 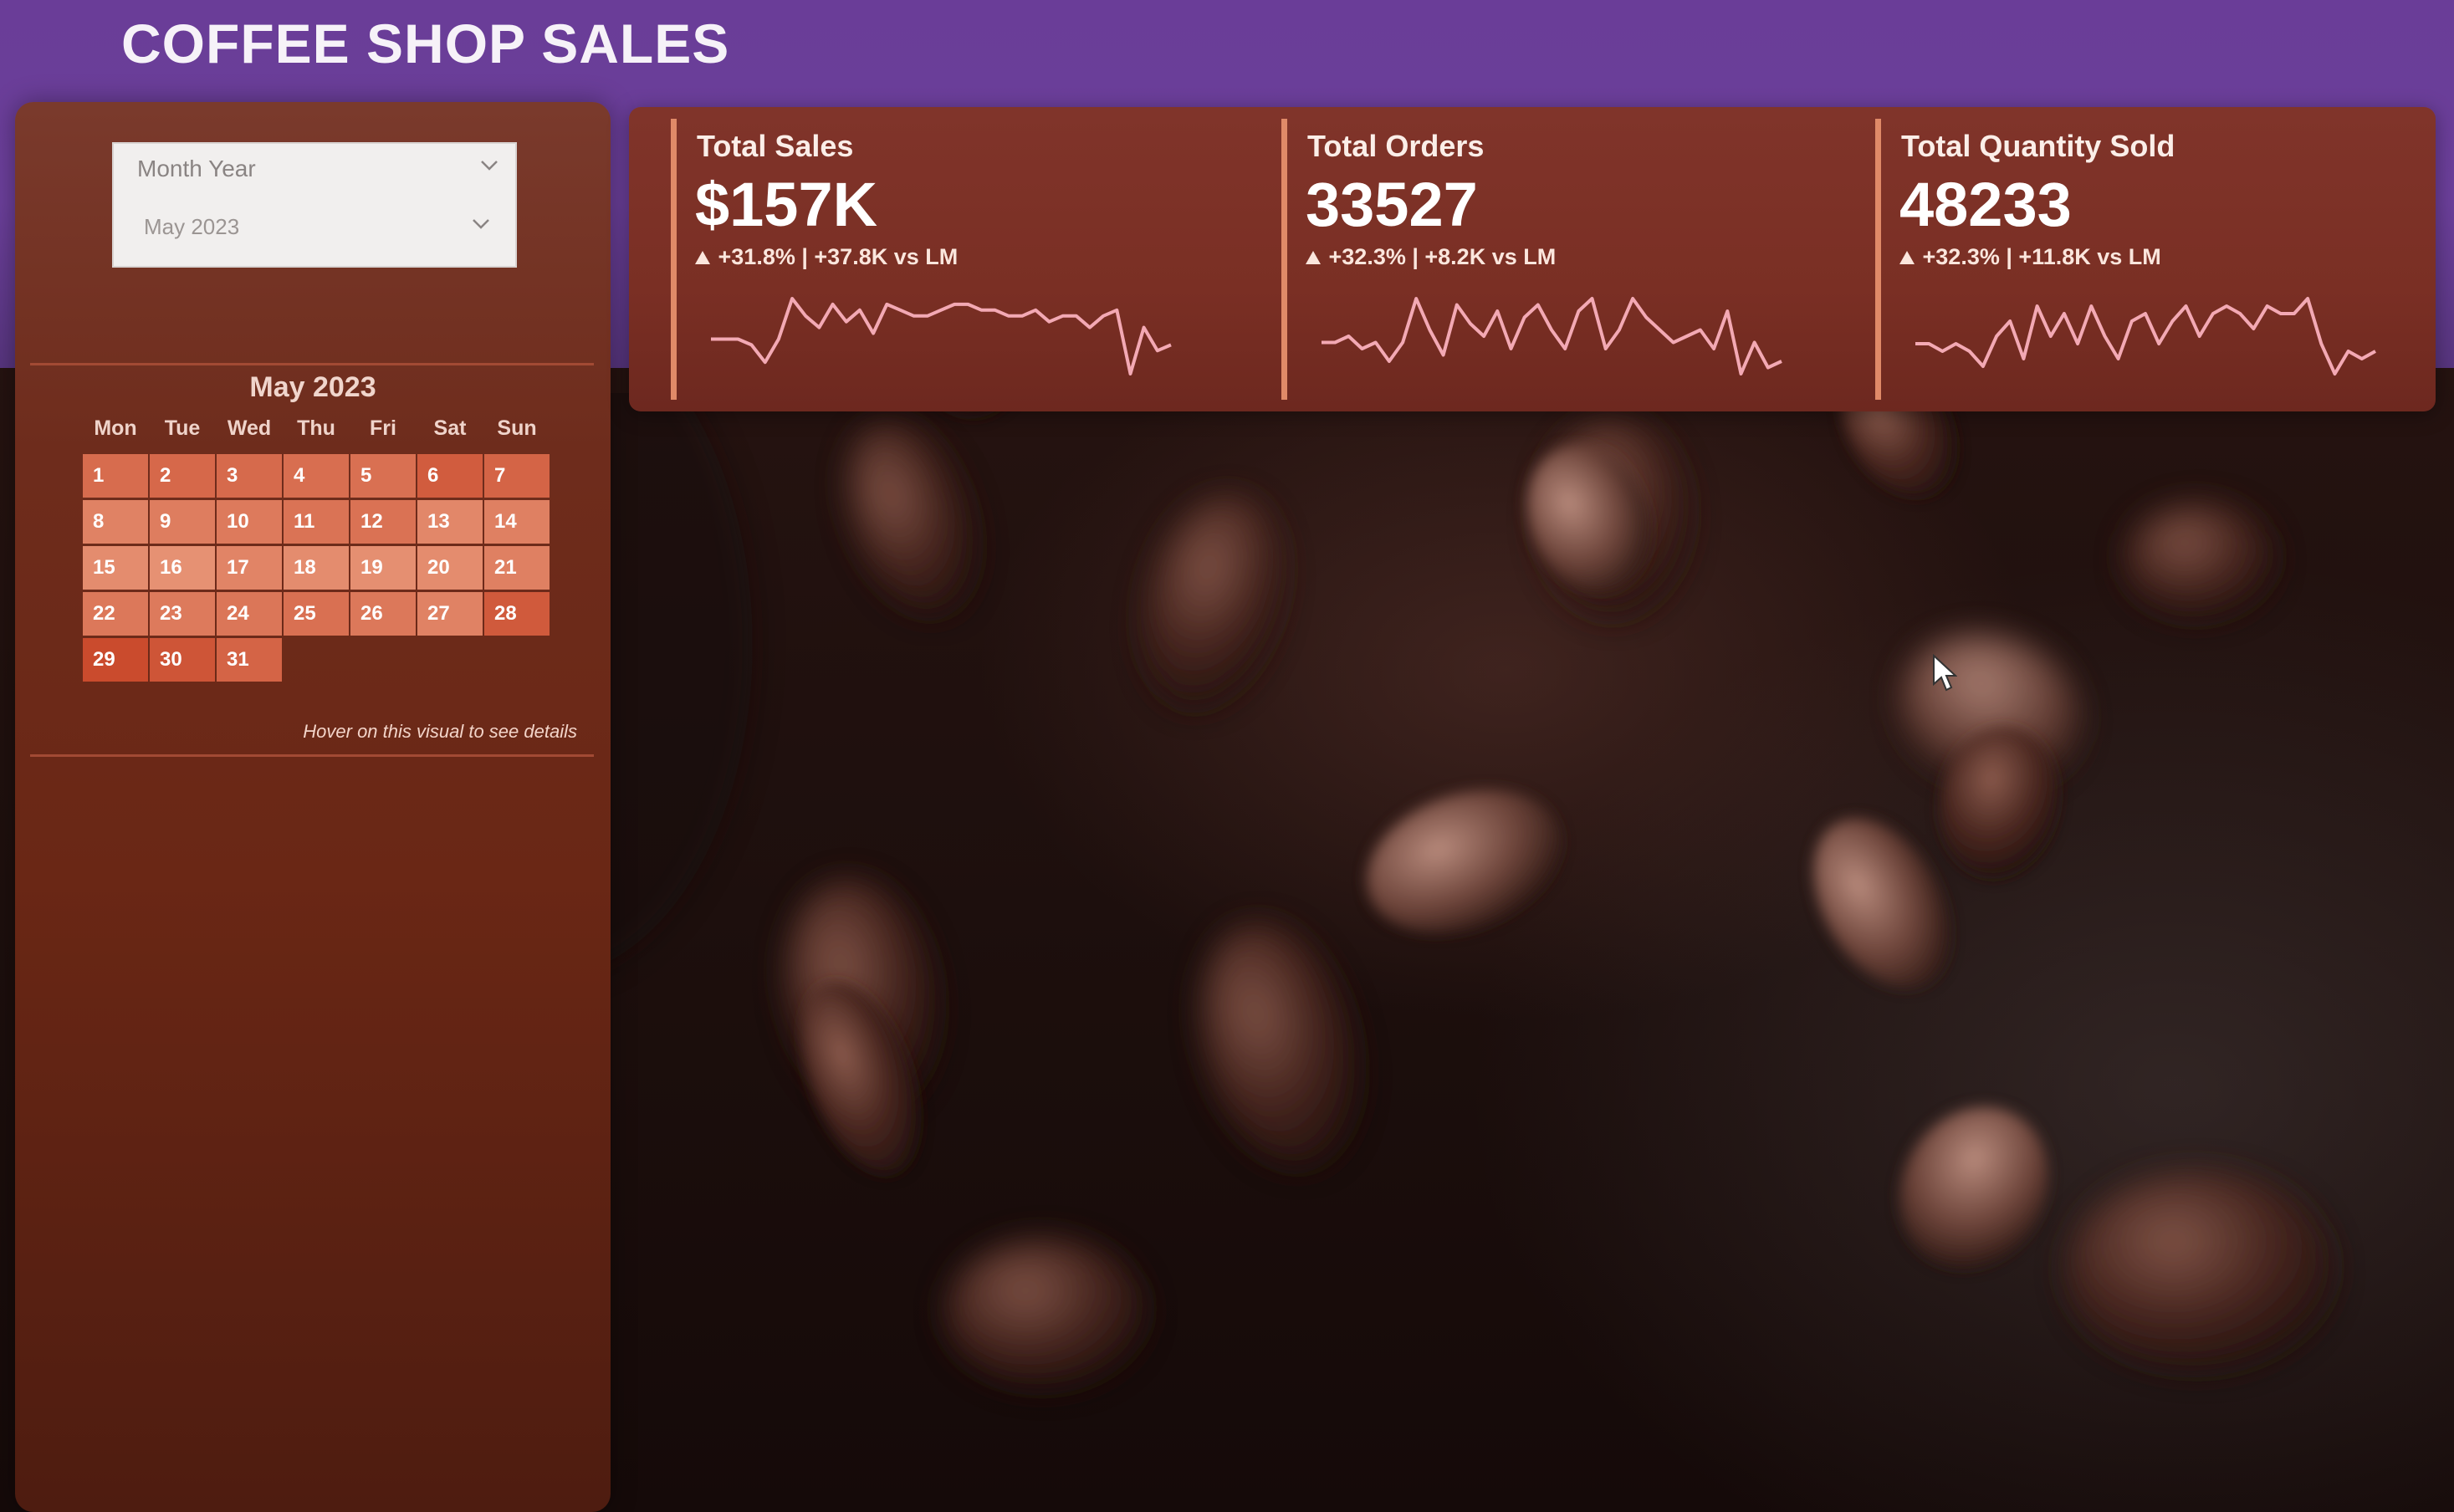 What do you see at coordinates (115, 522) in the screenshot?
I see `calendar-day-cell: 8` at bounding box center [115, 522].